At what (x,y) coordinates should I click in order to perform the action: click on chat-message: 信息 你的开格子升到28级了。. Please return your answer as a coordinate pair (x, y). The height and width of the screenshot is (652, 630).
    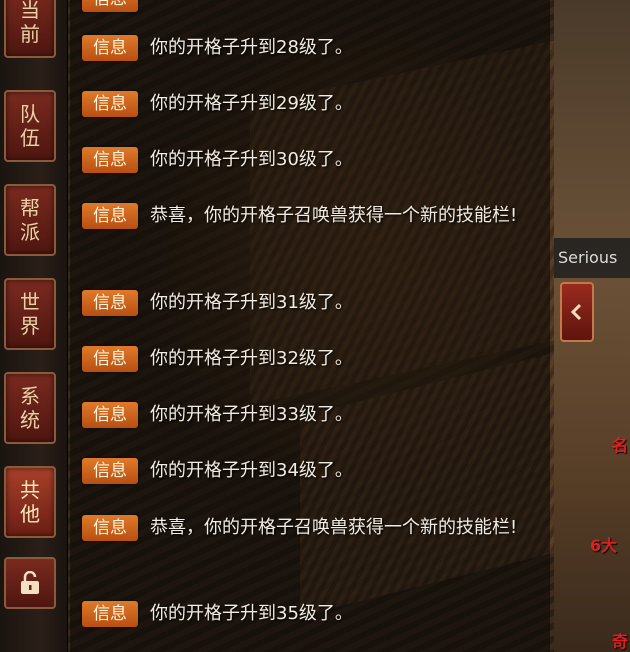
    Looking at the image, I should click on (307, 48).